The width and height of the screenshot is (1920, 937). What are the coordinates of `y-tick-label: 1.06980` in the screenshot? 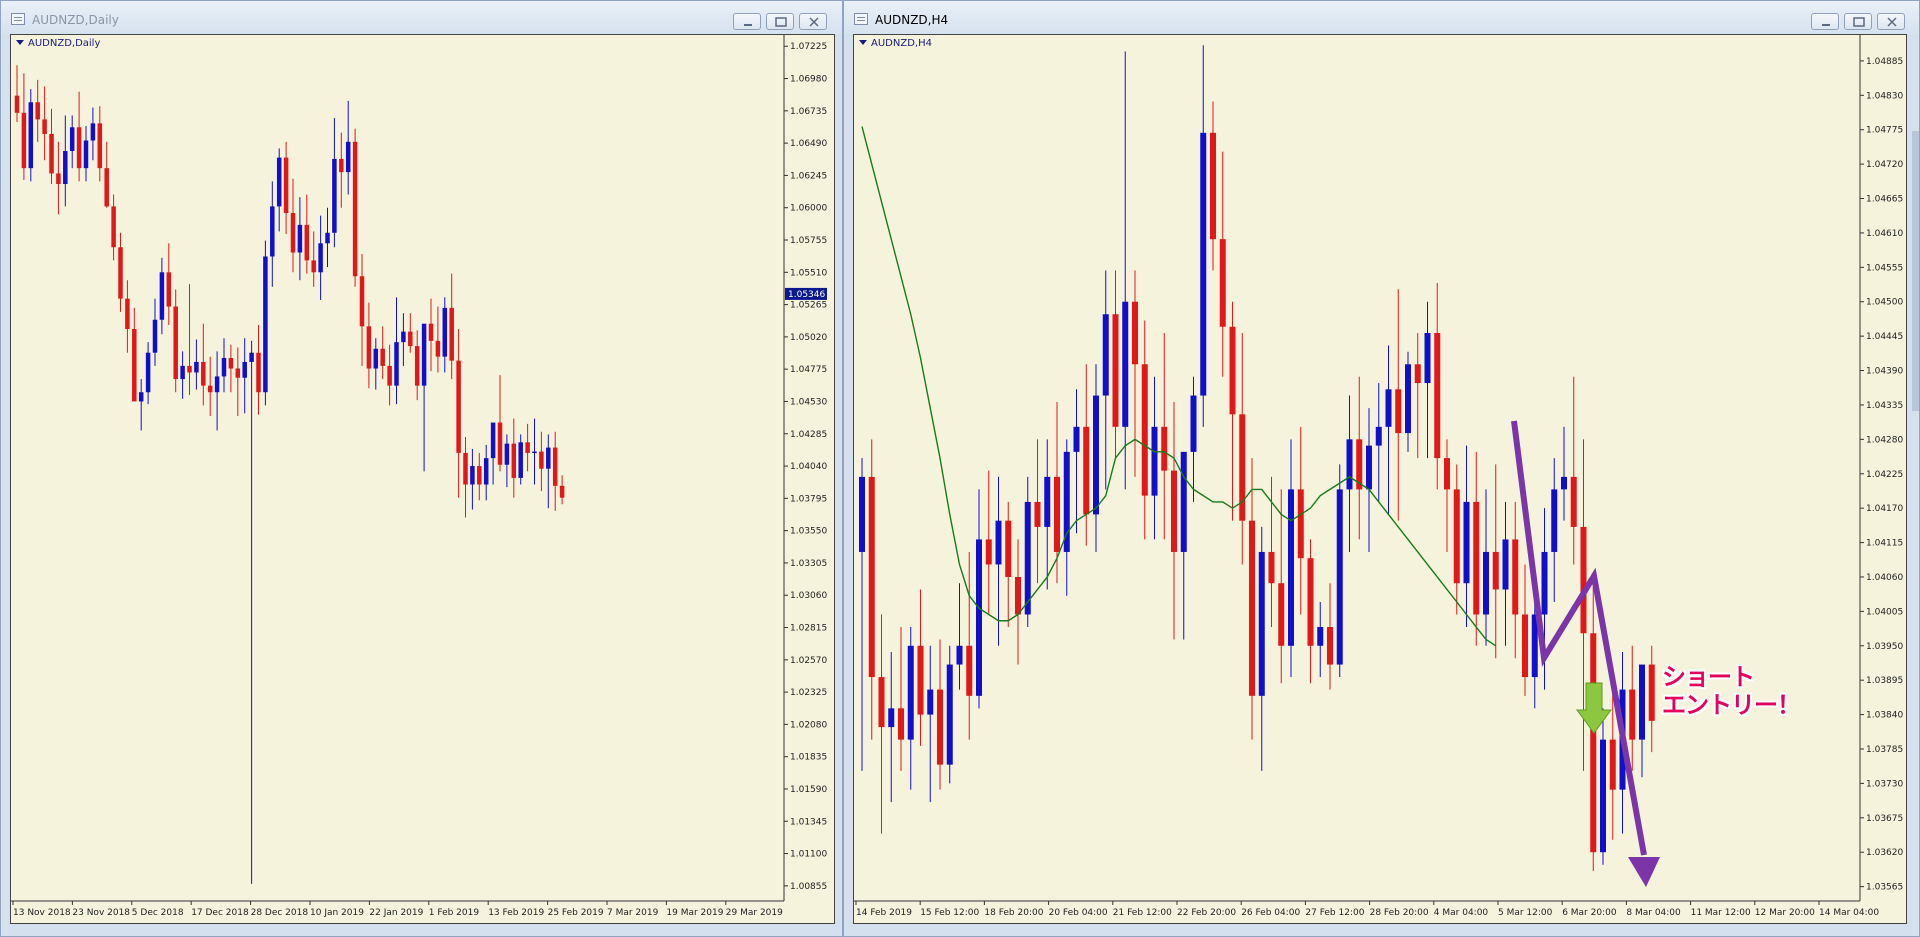 It's located at (808, 80).